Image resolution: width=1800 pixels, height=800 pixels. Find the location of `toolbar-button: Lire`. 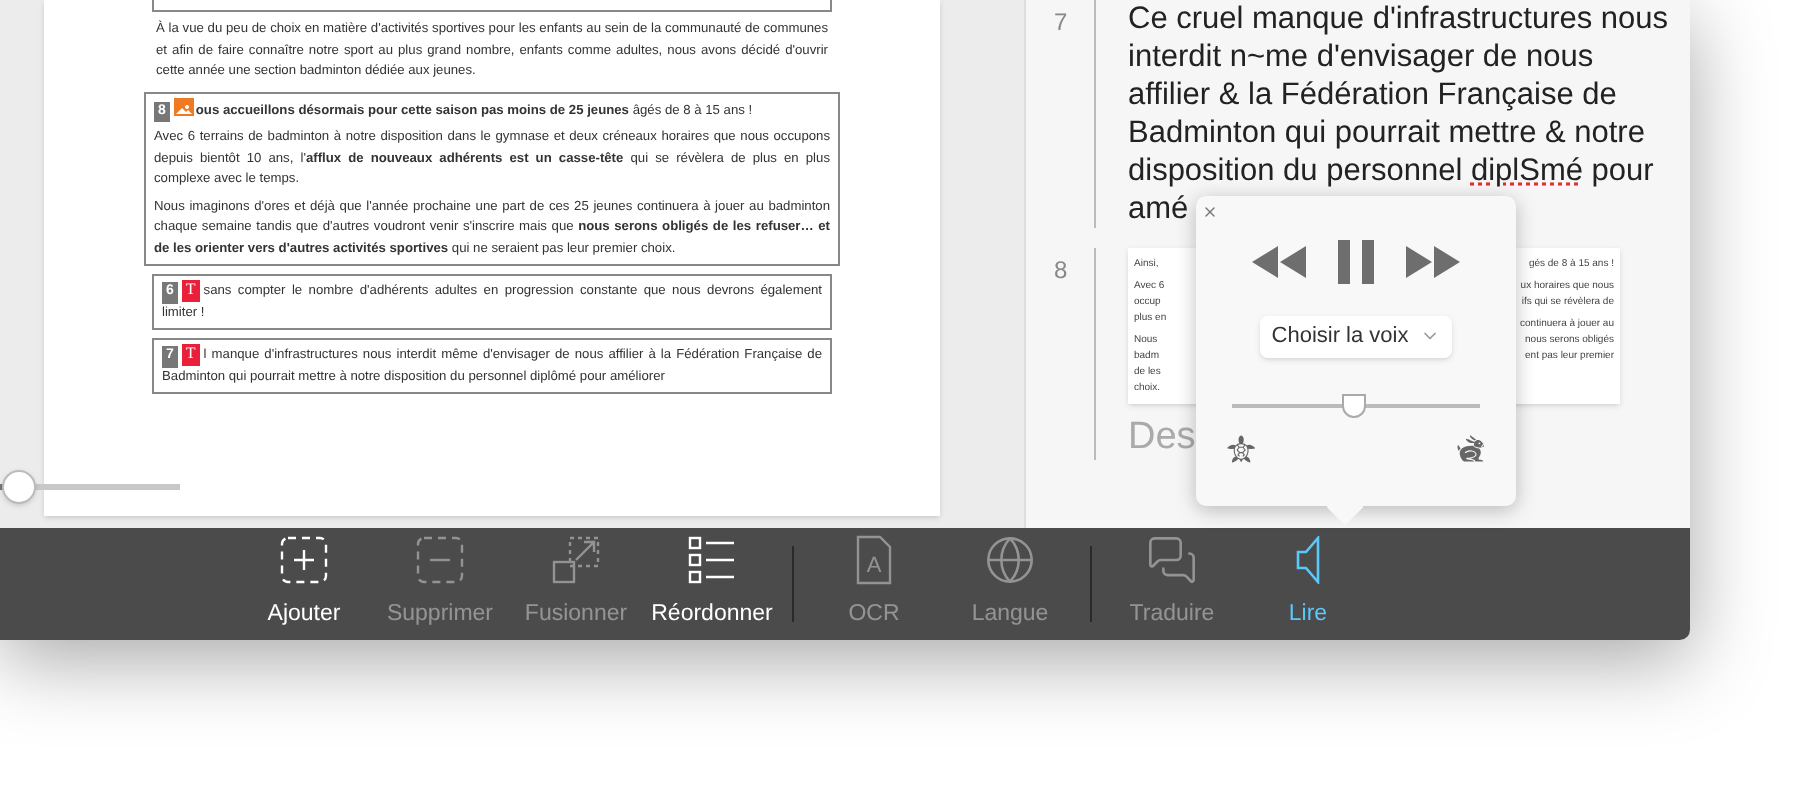

toolbar-button: Lire is located at coordinates (1308, 584).